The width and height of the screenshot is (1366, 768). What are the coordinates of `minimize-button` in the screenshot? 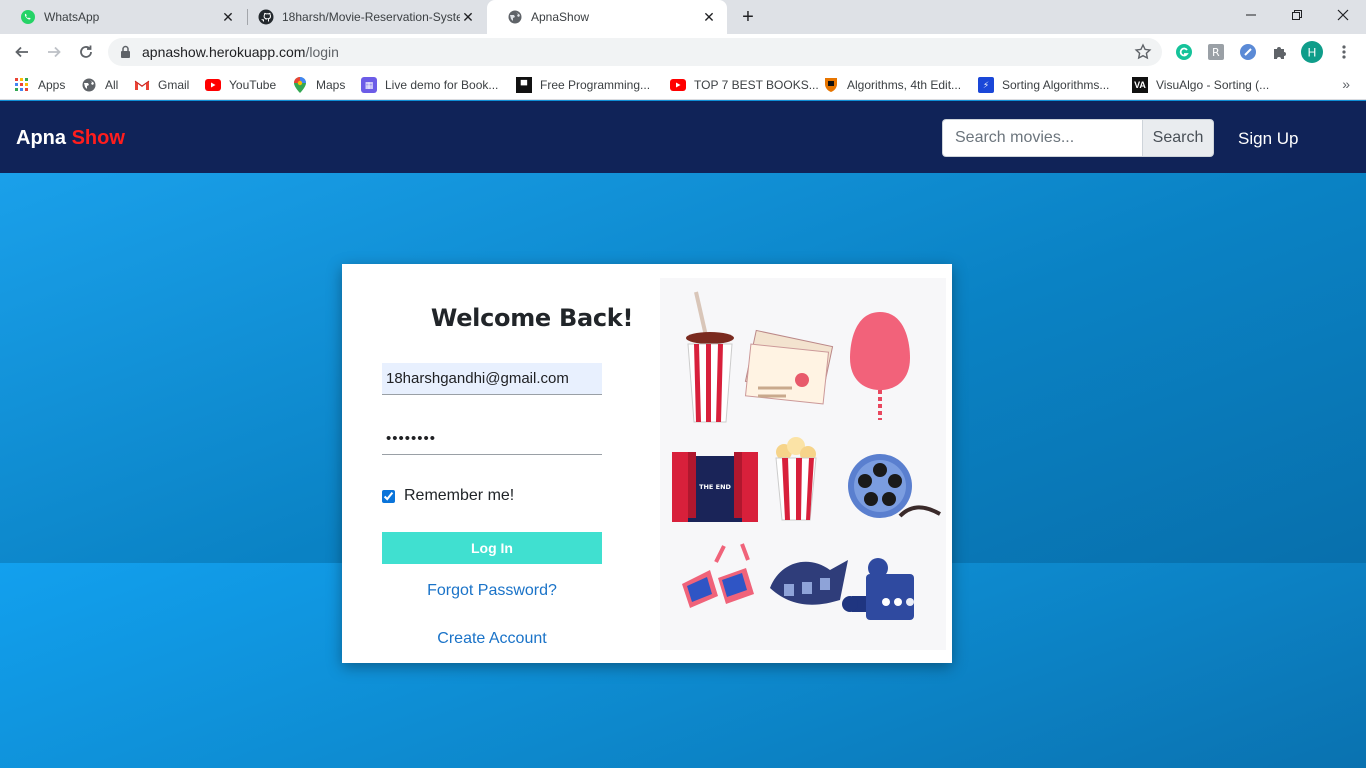 It's located at (1251, 15).